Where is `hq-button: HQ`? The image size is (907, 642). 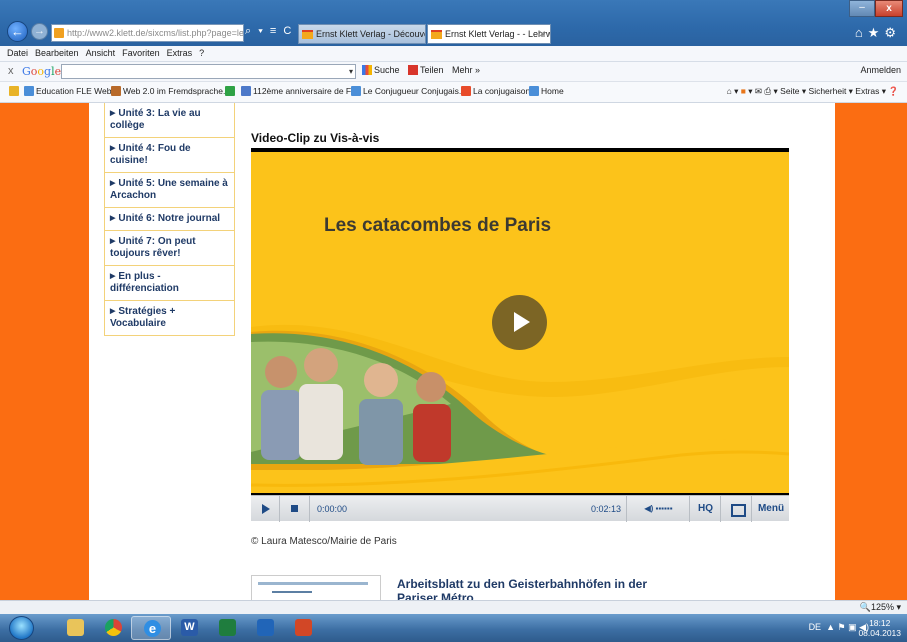
hq-button: HQ is located at coordinates (706, 509).